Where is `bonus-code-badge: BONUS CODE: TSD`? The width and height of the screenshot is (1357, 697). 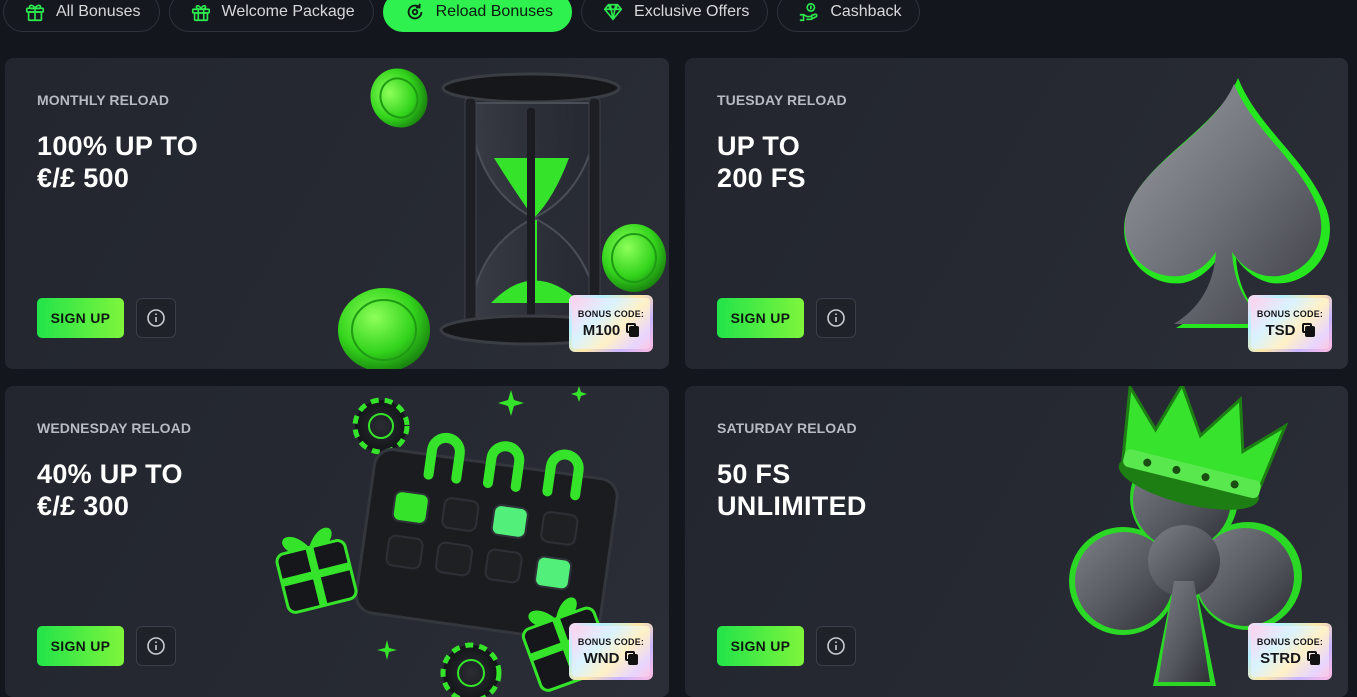 bonus-code-badge: BONUS CODE: TSD is located at coordinates (1290, 323).